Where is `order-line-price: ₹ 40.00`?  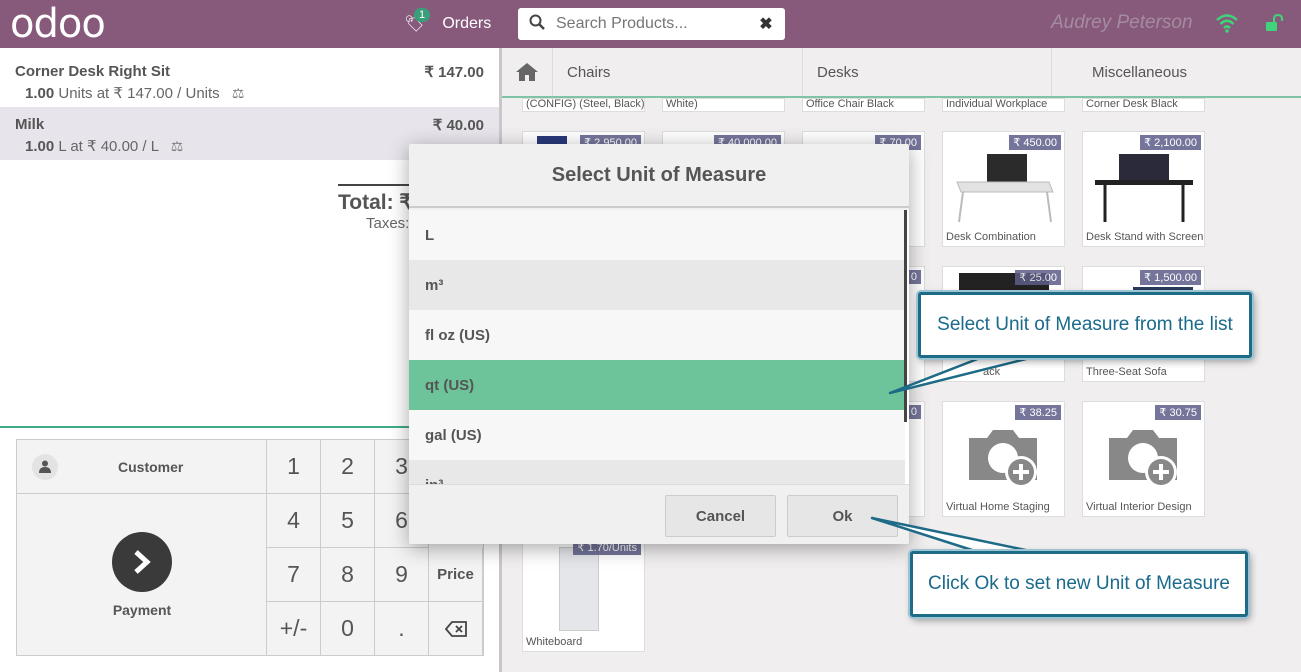
order-line-price: ₹ 40.00 is located at coordinates (458, 125).